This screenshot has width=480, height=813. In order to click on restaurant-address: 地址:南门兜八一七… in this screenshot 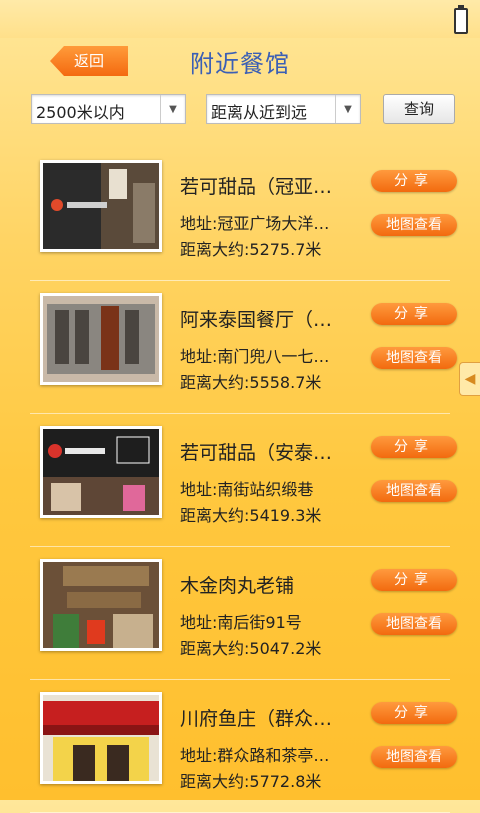, I will do `click(255, 356)`.